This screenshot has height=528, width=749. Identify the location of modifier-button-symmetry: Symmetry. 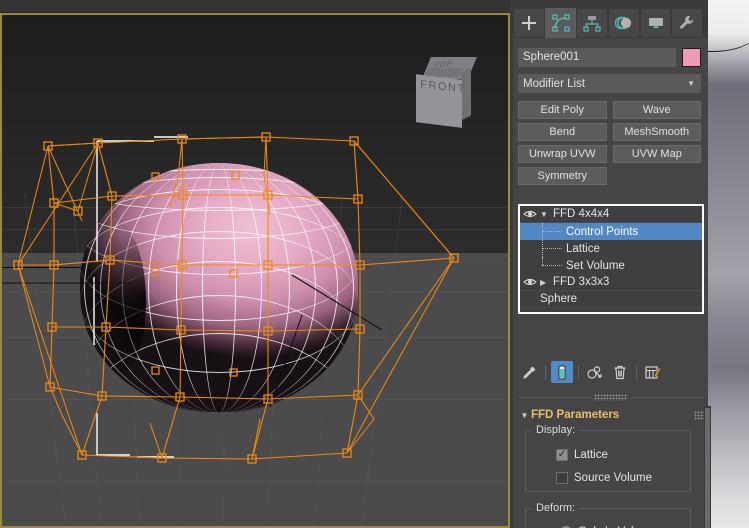
(562, 176).